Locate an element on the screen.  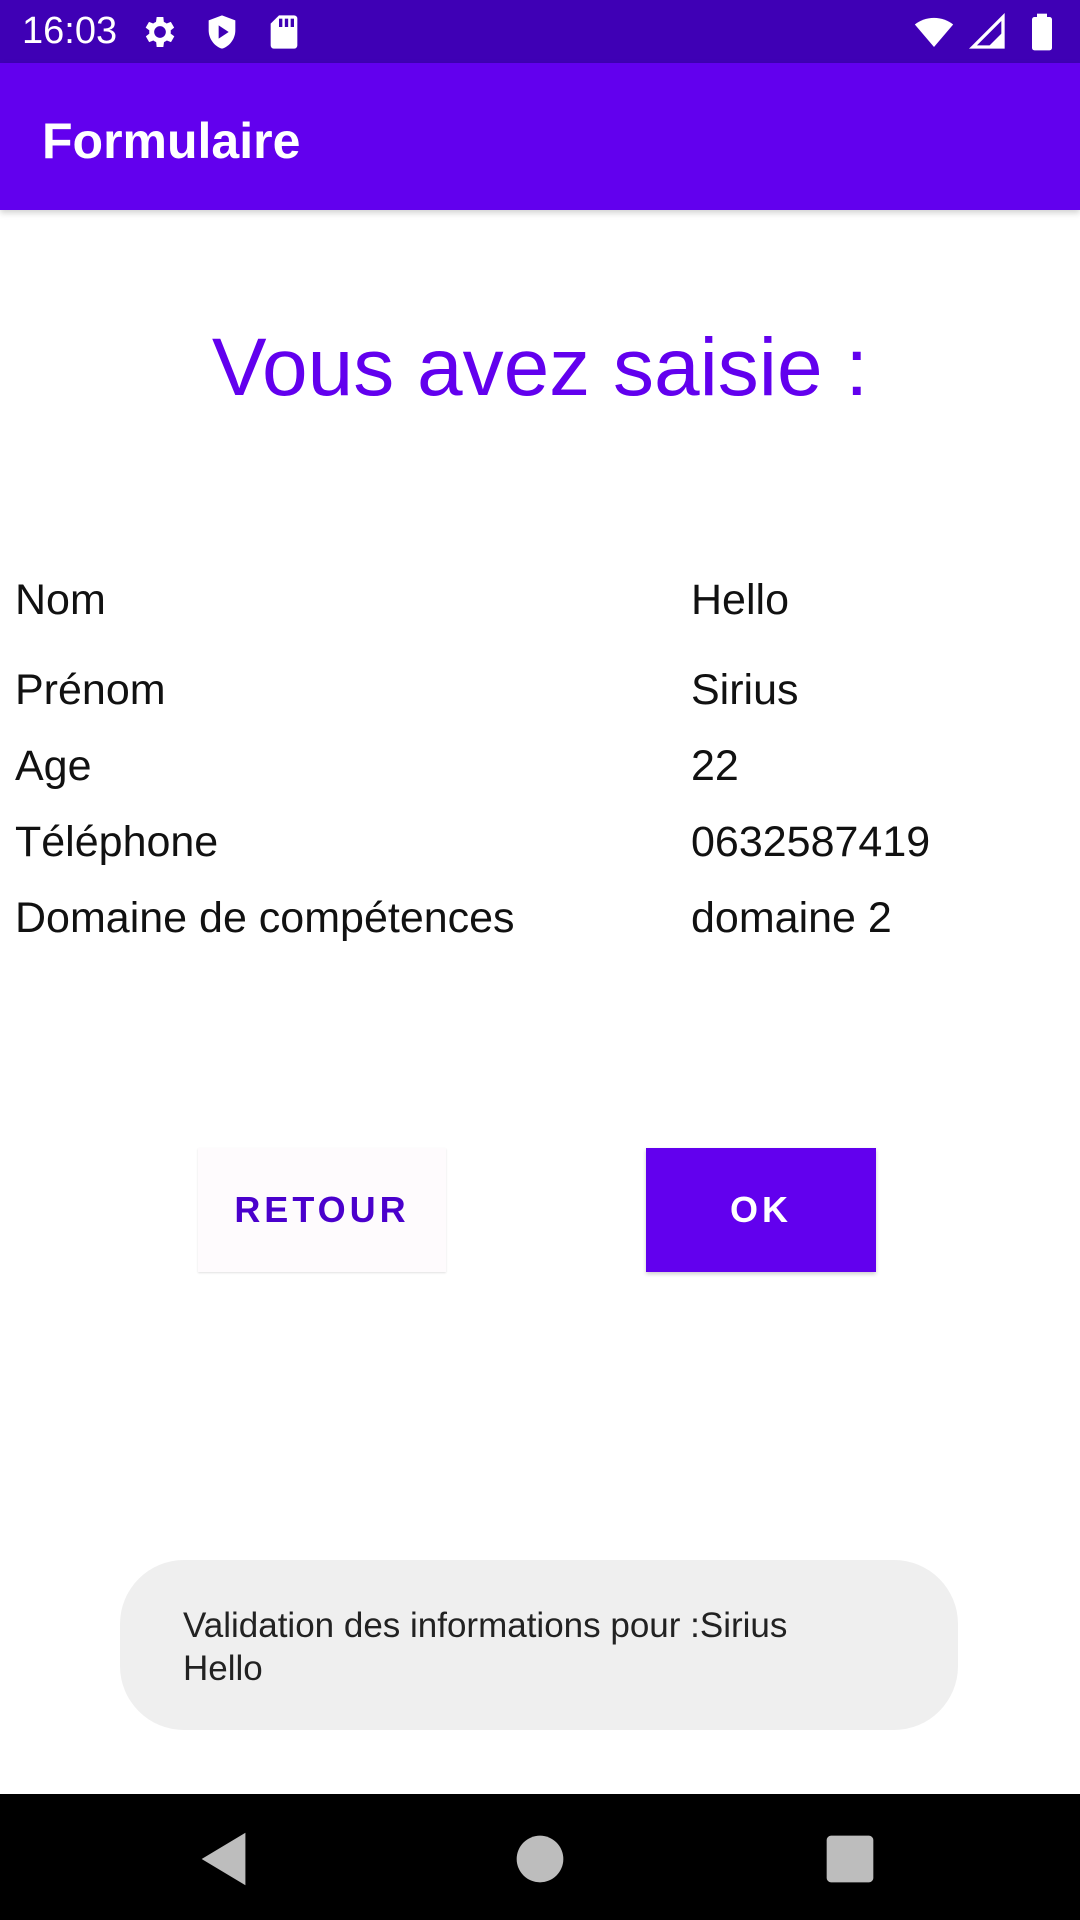
info-label: Téléphone is located at coordinates (117, 842).